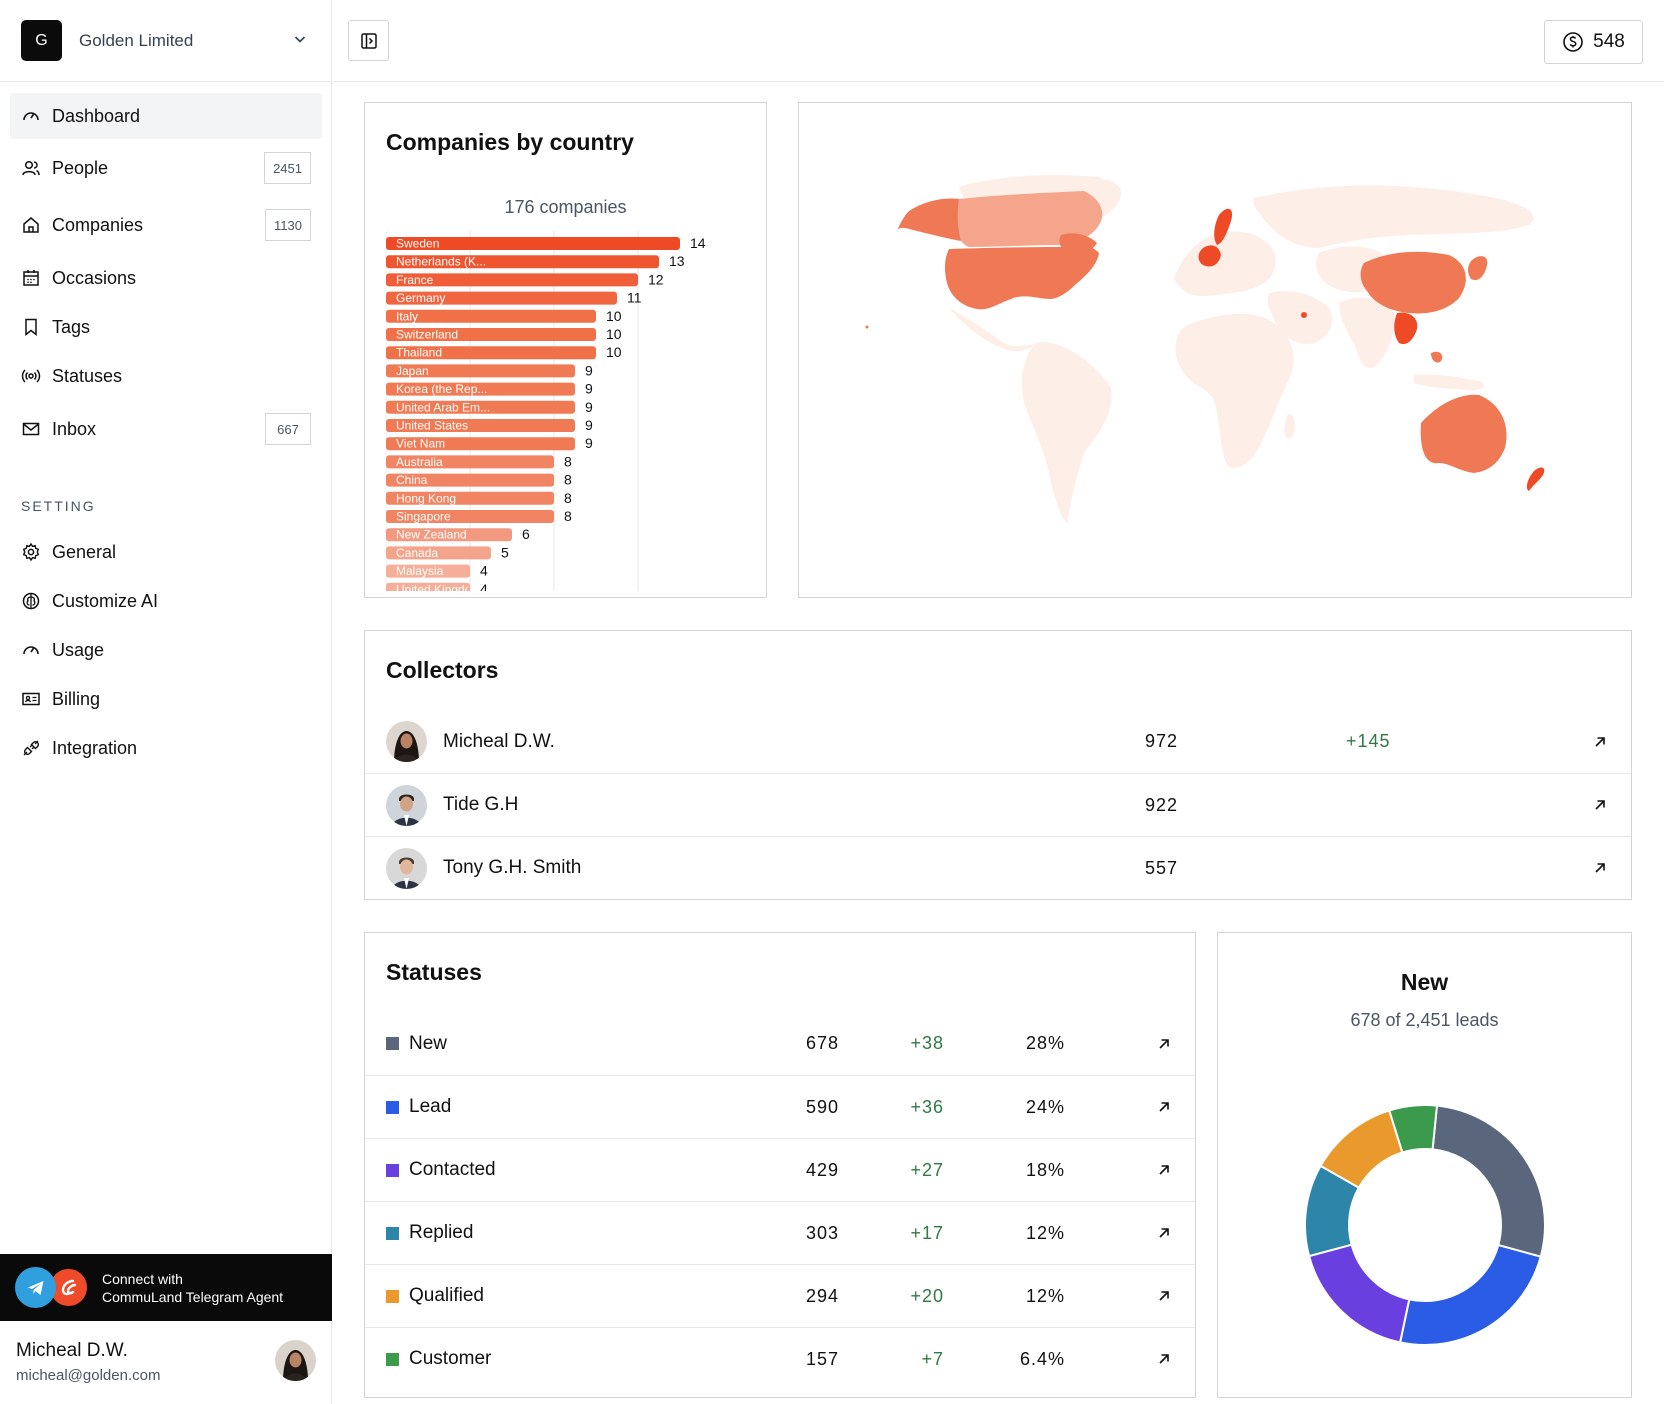  Describe the element at coordinates (166, 278) in the screenshot. I see `nav-item-occasions: Occasions` at that location.